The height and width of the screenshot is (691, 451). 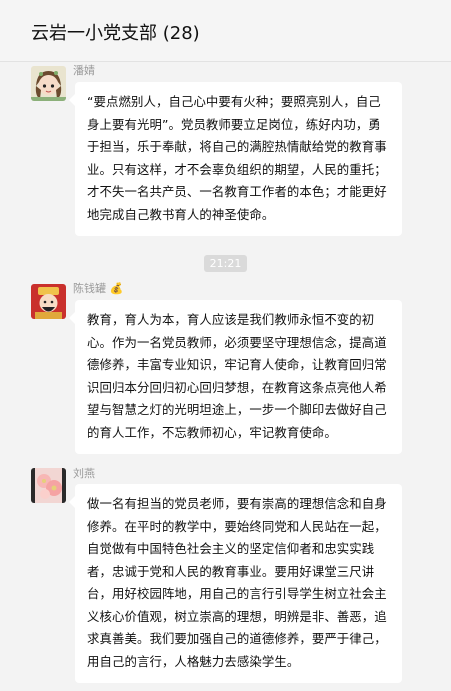 I want to click on timestamp-row: 21:21, so click(x=225, y=262).